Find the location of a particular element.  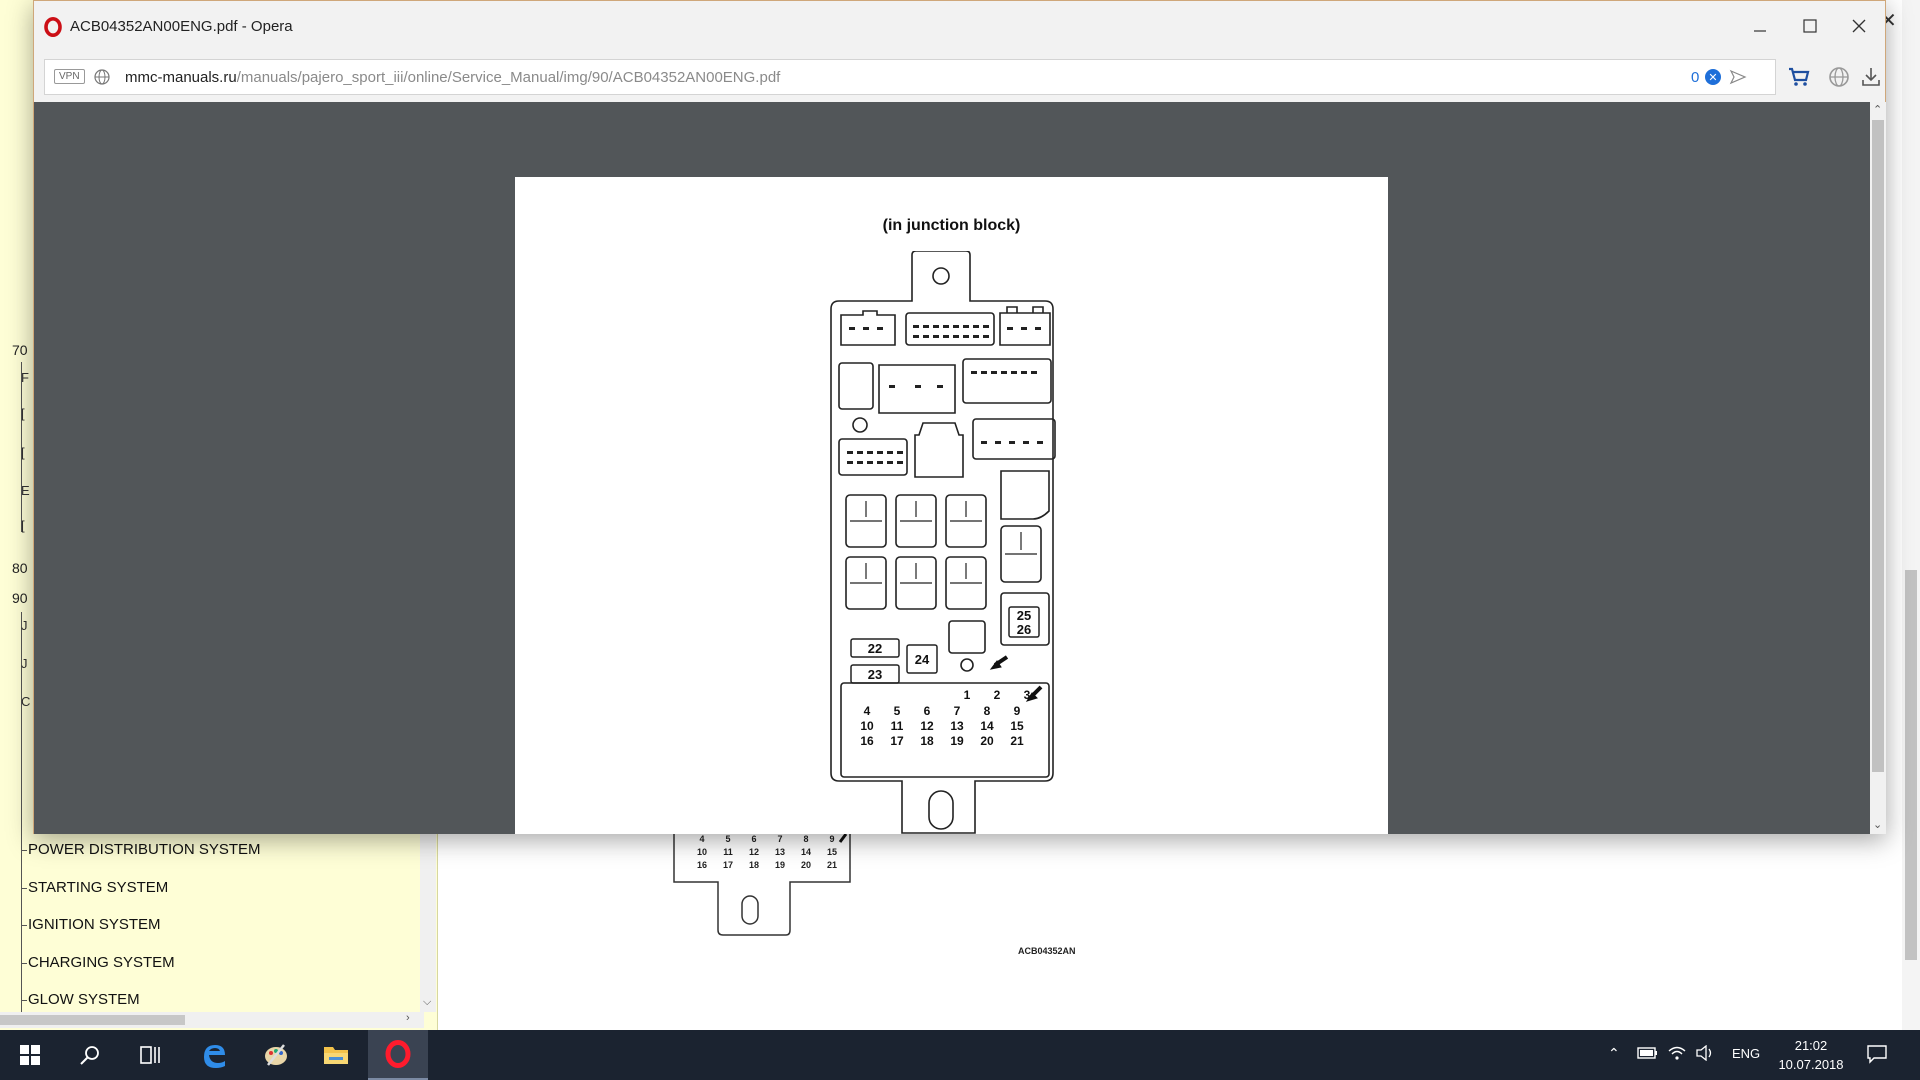

task-view-icon is located at coordinates (150, 1055).